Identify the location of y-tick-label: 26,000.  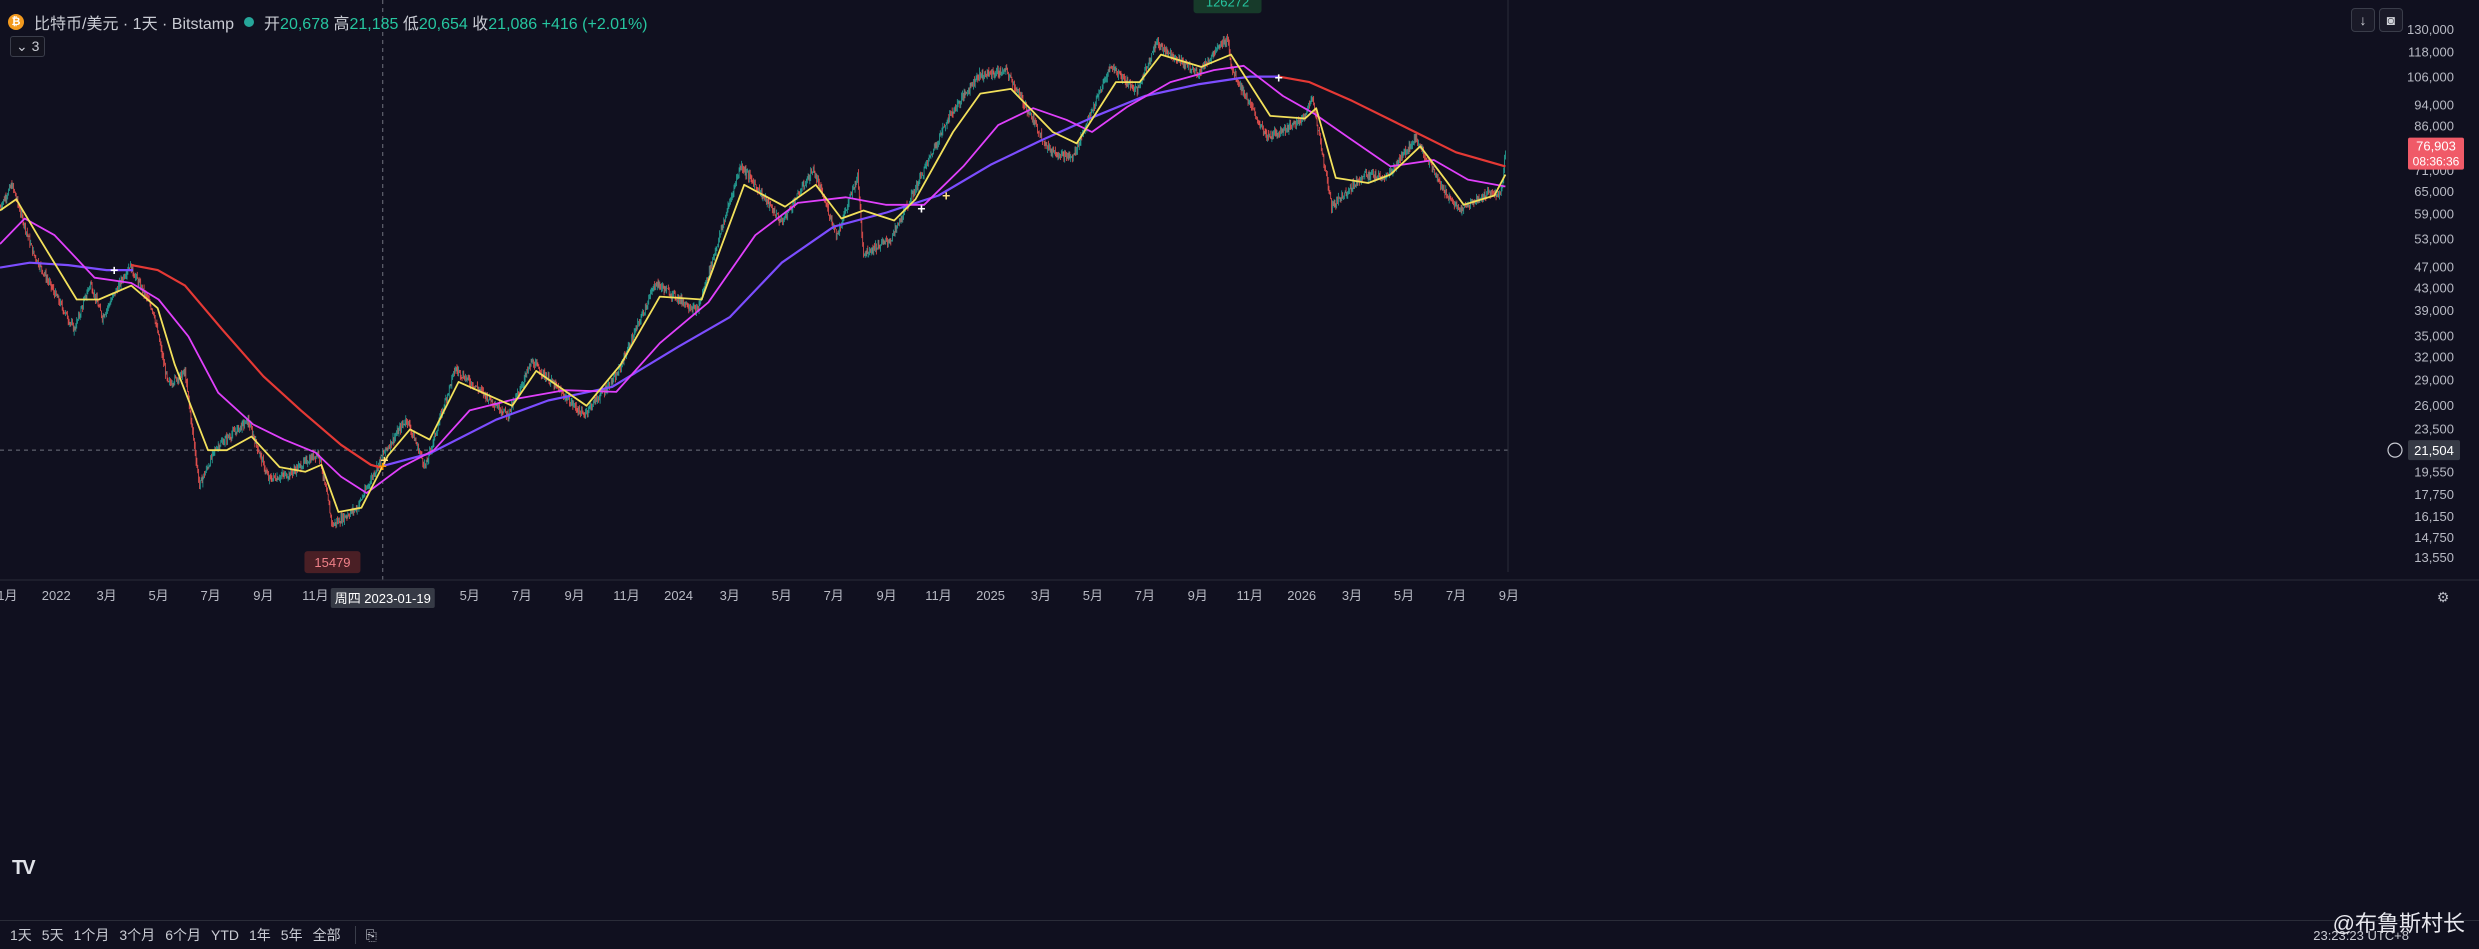
(2434, 405).